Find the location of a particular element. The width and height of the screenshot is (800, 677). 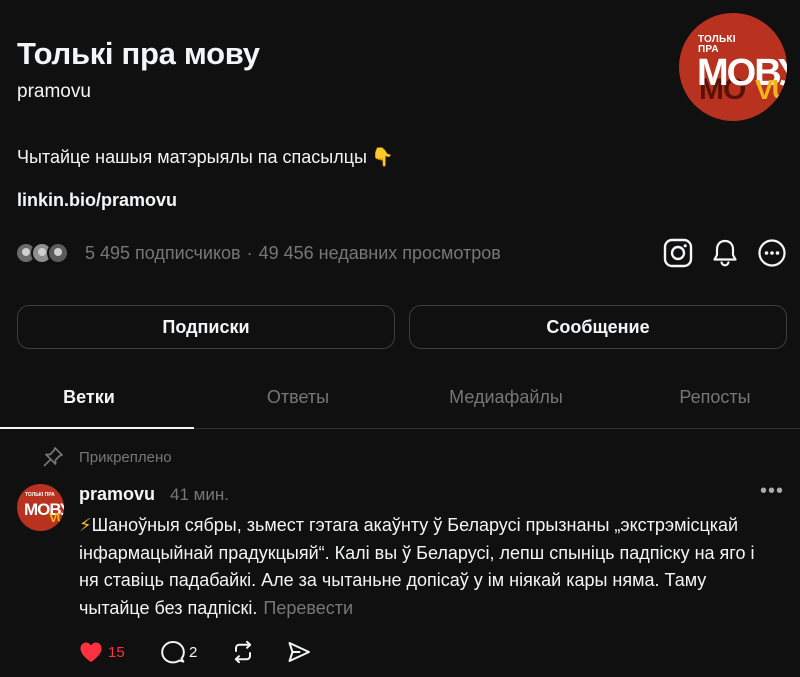

like-button: 15 is located at coordinates (102, 652).